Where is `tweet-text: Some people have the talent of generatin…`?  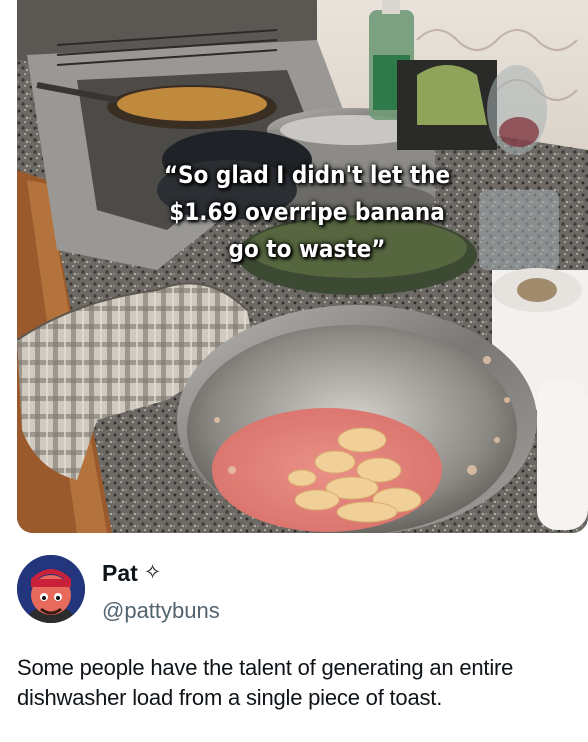
tweet-text: Some people have the talent of generatin… is located at coordinates (265, 682).